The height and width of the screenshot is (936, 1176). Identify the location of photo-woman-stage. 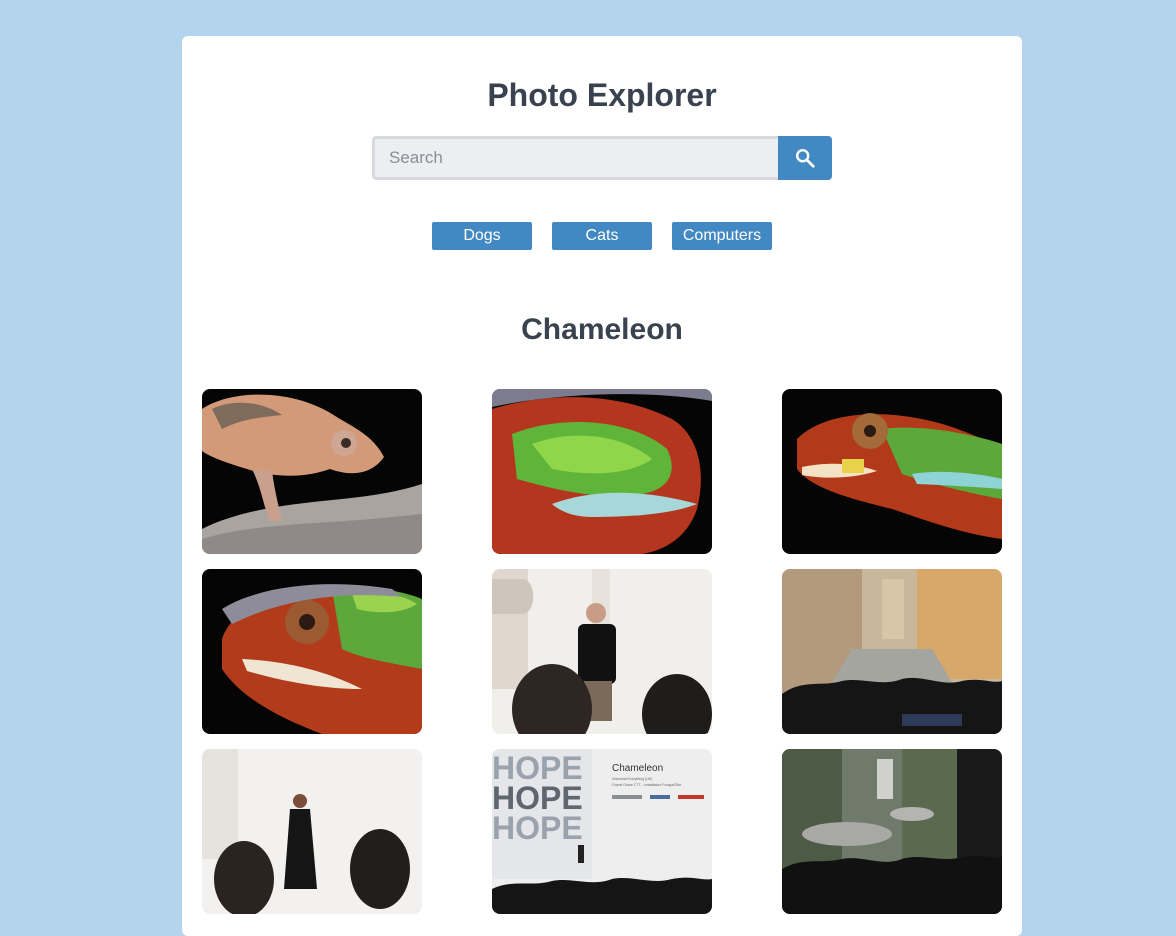
(312, 831).